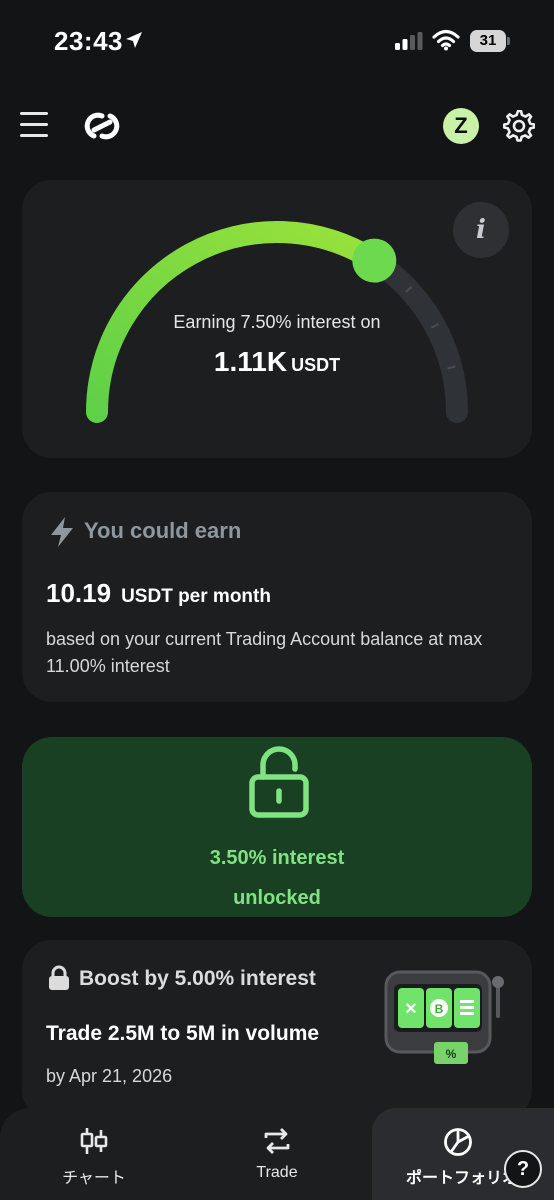  What do you see at coordinates (183, 1033) in the screenshot?
I see `boost-task: Trade 2.5M to 5M in volume` at bounding box center [183, 1033].